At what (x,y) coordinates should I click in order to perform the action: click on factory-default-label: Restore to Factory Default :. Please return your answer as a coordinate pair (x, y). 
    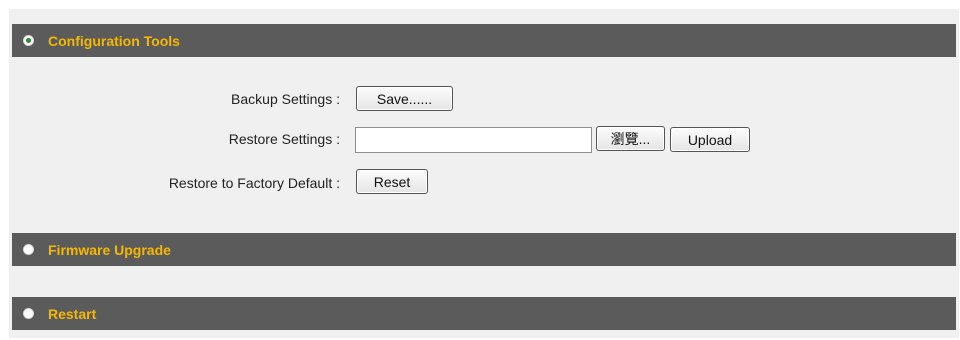
    Looking at the image, I should click on (254, 183).